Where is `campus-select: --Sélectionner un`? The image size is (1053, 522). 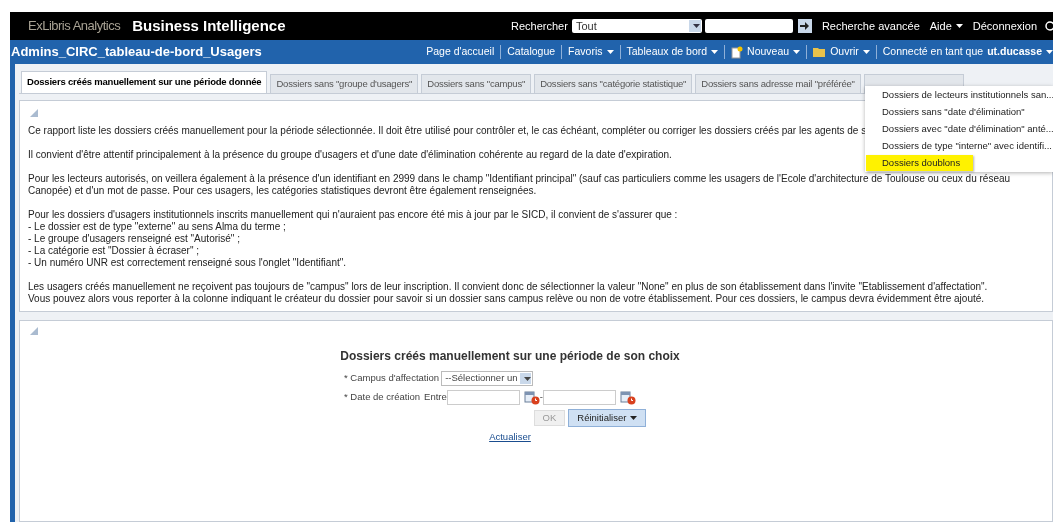 campus-select: --Sélectionner un is located at coordinates (487, 378).